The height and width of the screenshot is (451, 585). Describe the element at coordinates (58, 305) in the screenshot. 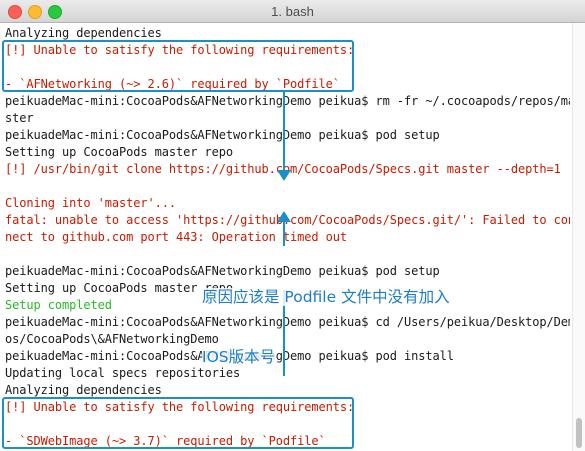

I see `terminal-line: Setup completed` at that location.